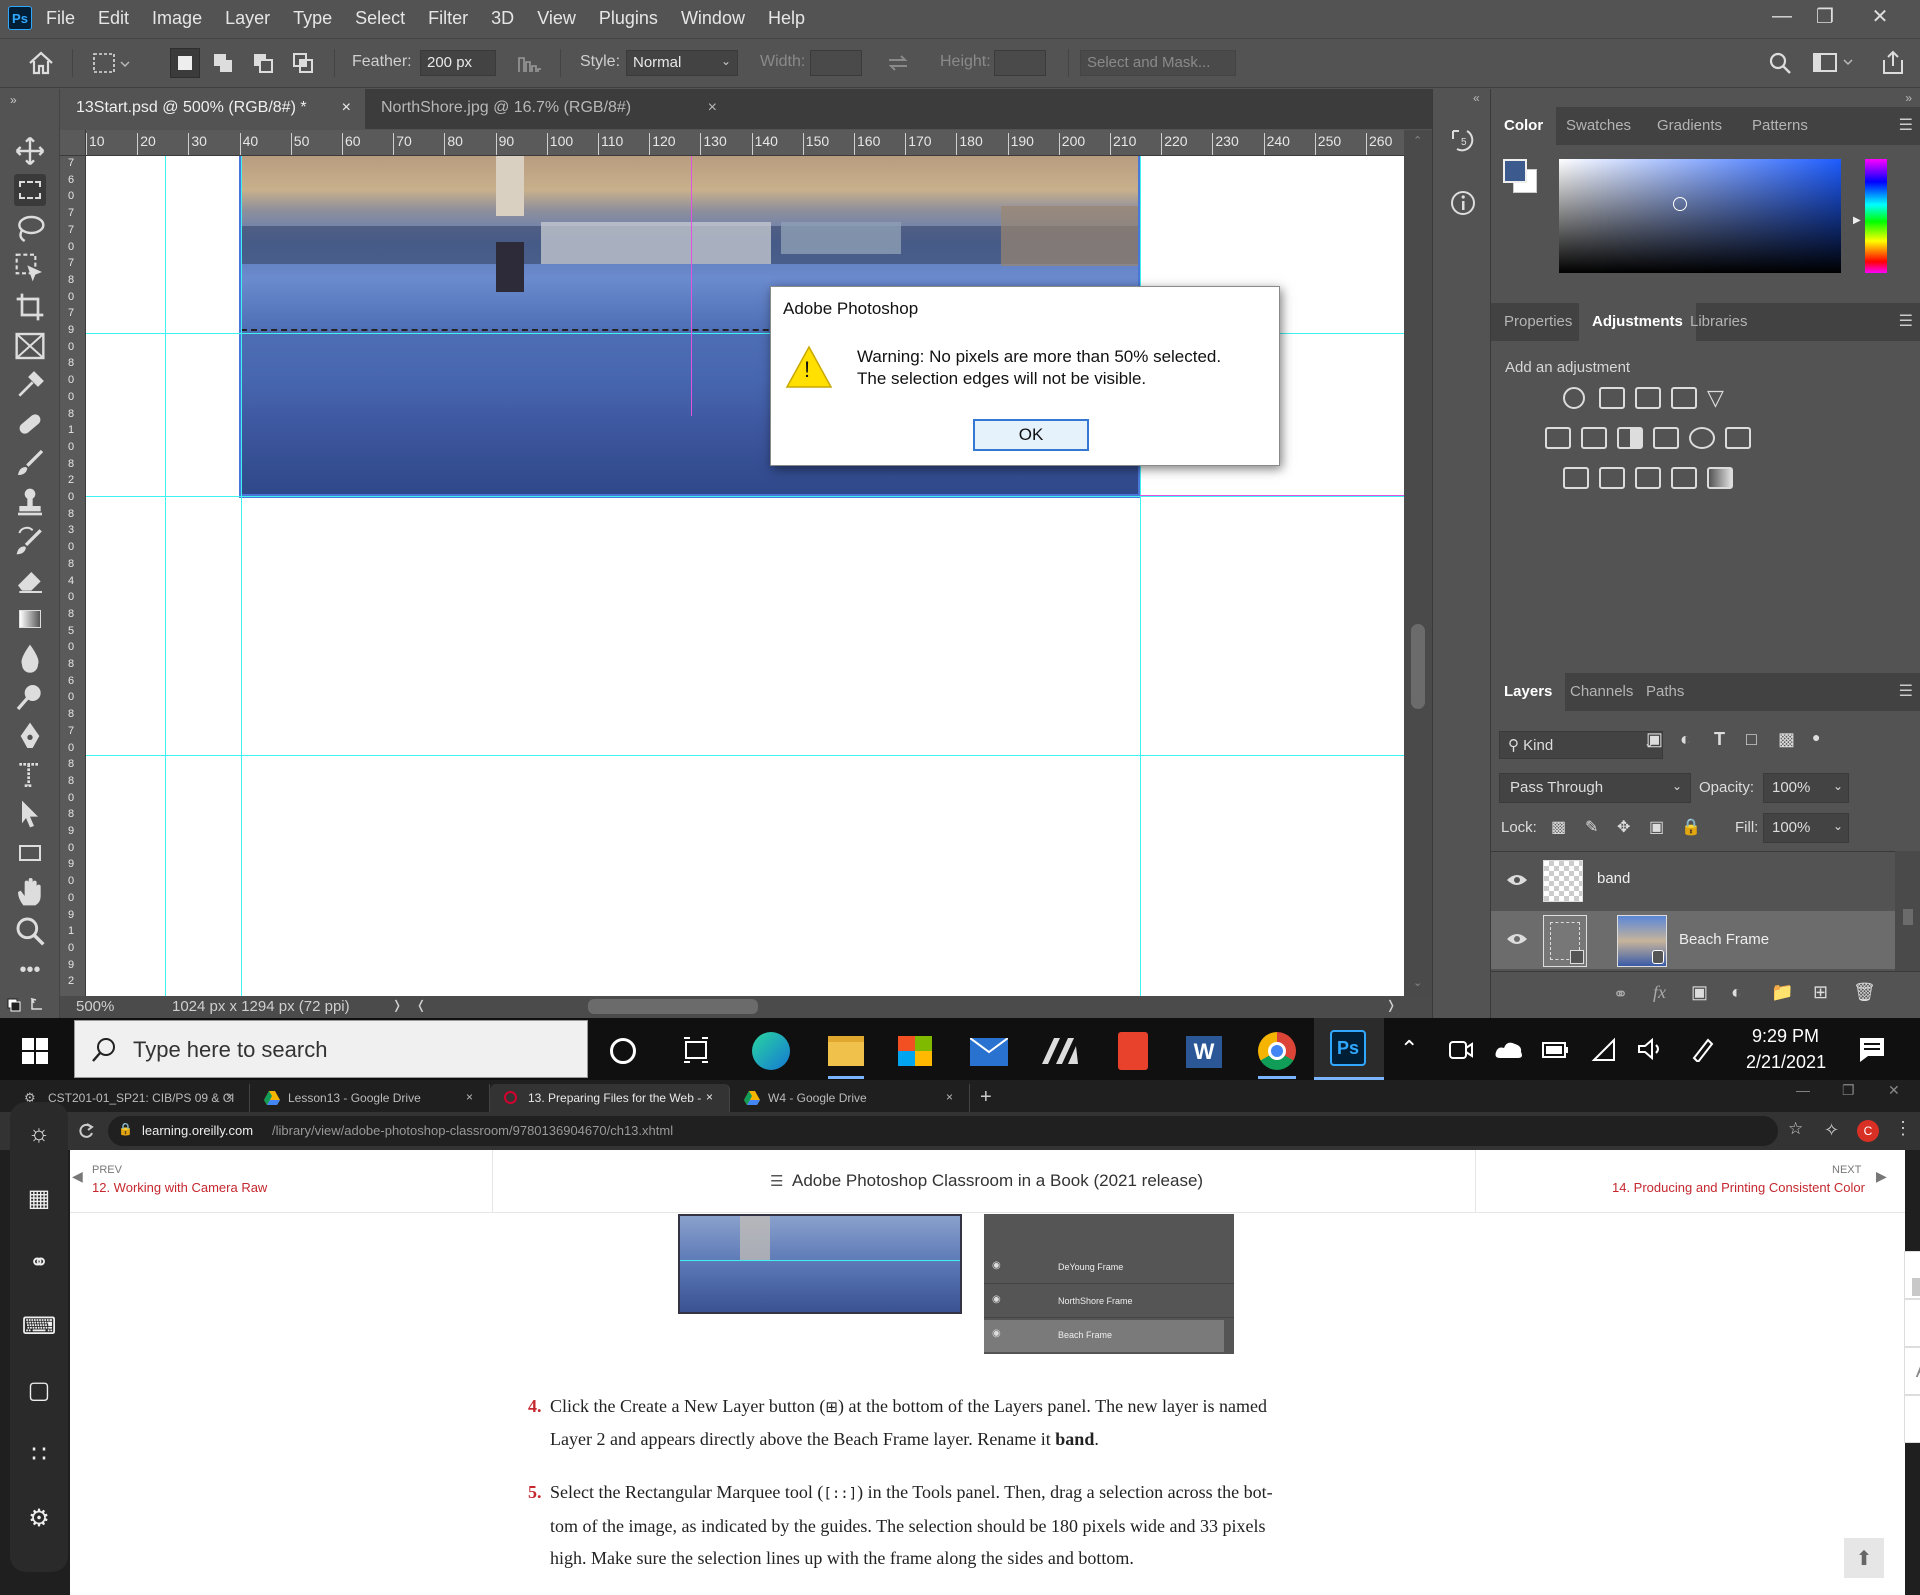 This screenshot has height=1595, width=1920. I want to click on ok-button: OK, so click(1031, 435).